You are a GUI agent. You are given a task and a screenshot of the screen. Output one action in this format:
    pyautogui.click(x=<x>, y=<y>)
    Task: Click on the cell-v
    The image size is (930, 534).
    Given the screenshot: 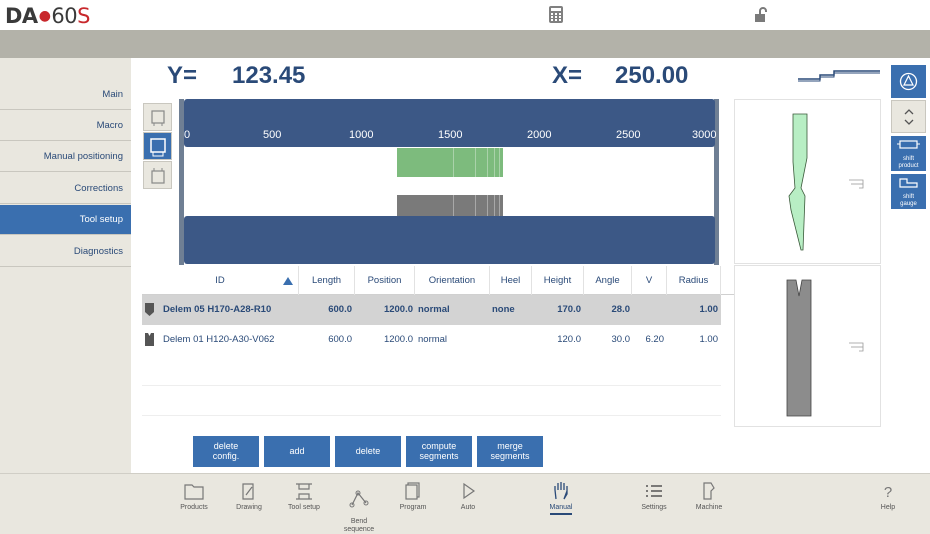 What is the action you would take?
    pyautogui.click(x=648, y=310)
    